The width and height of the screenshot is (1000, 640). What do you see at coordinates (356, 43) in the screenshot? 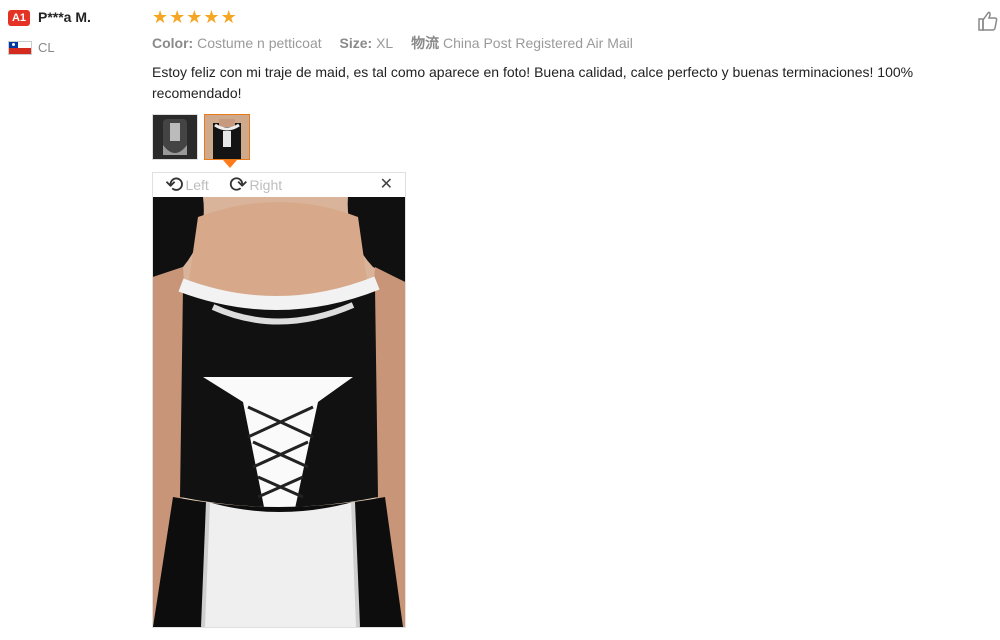
I see `size-label: Size:` at bounding box center [356, 43].